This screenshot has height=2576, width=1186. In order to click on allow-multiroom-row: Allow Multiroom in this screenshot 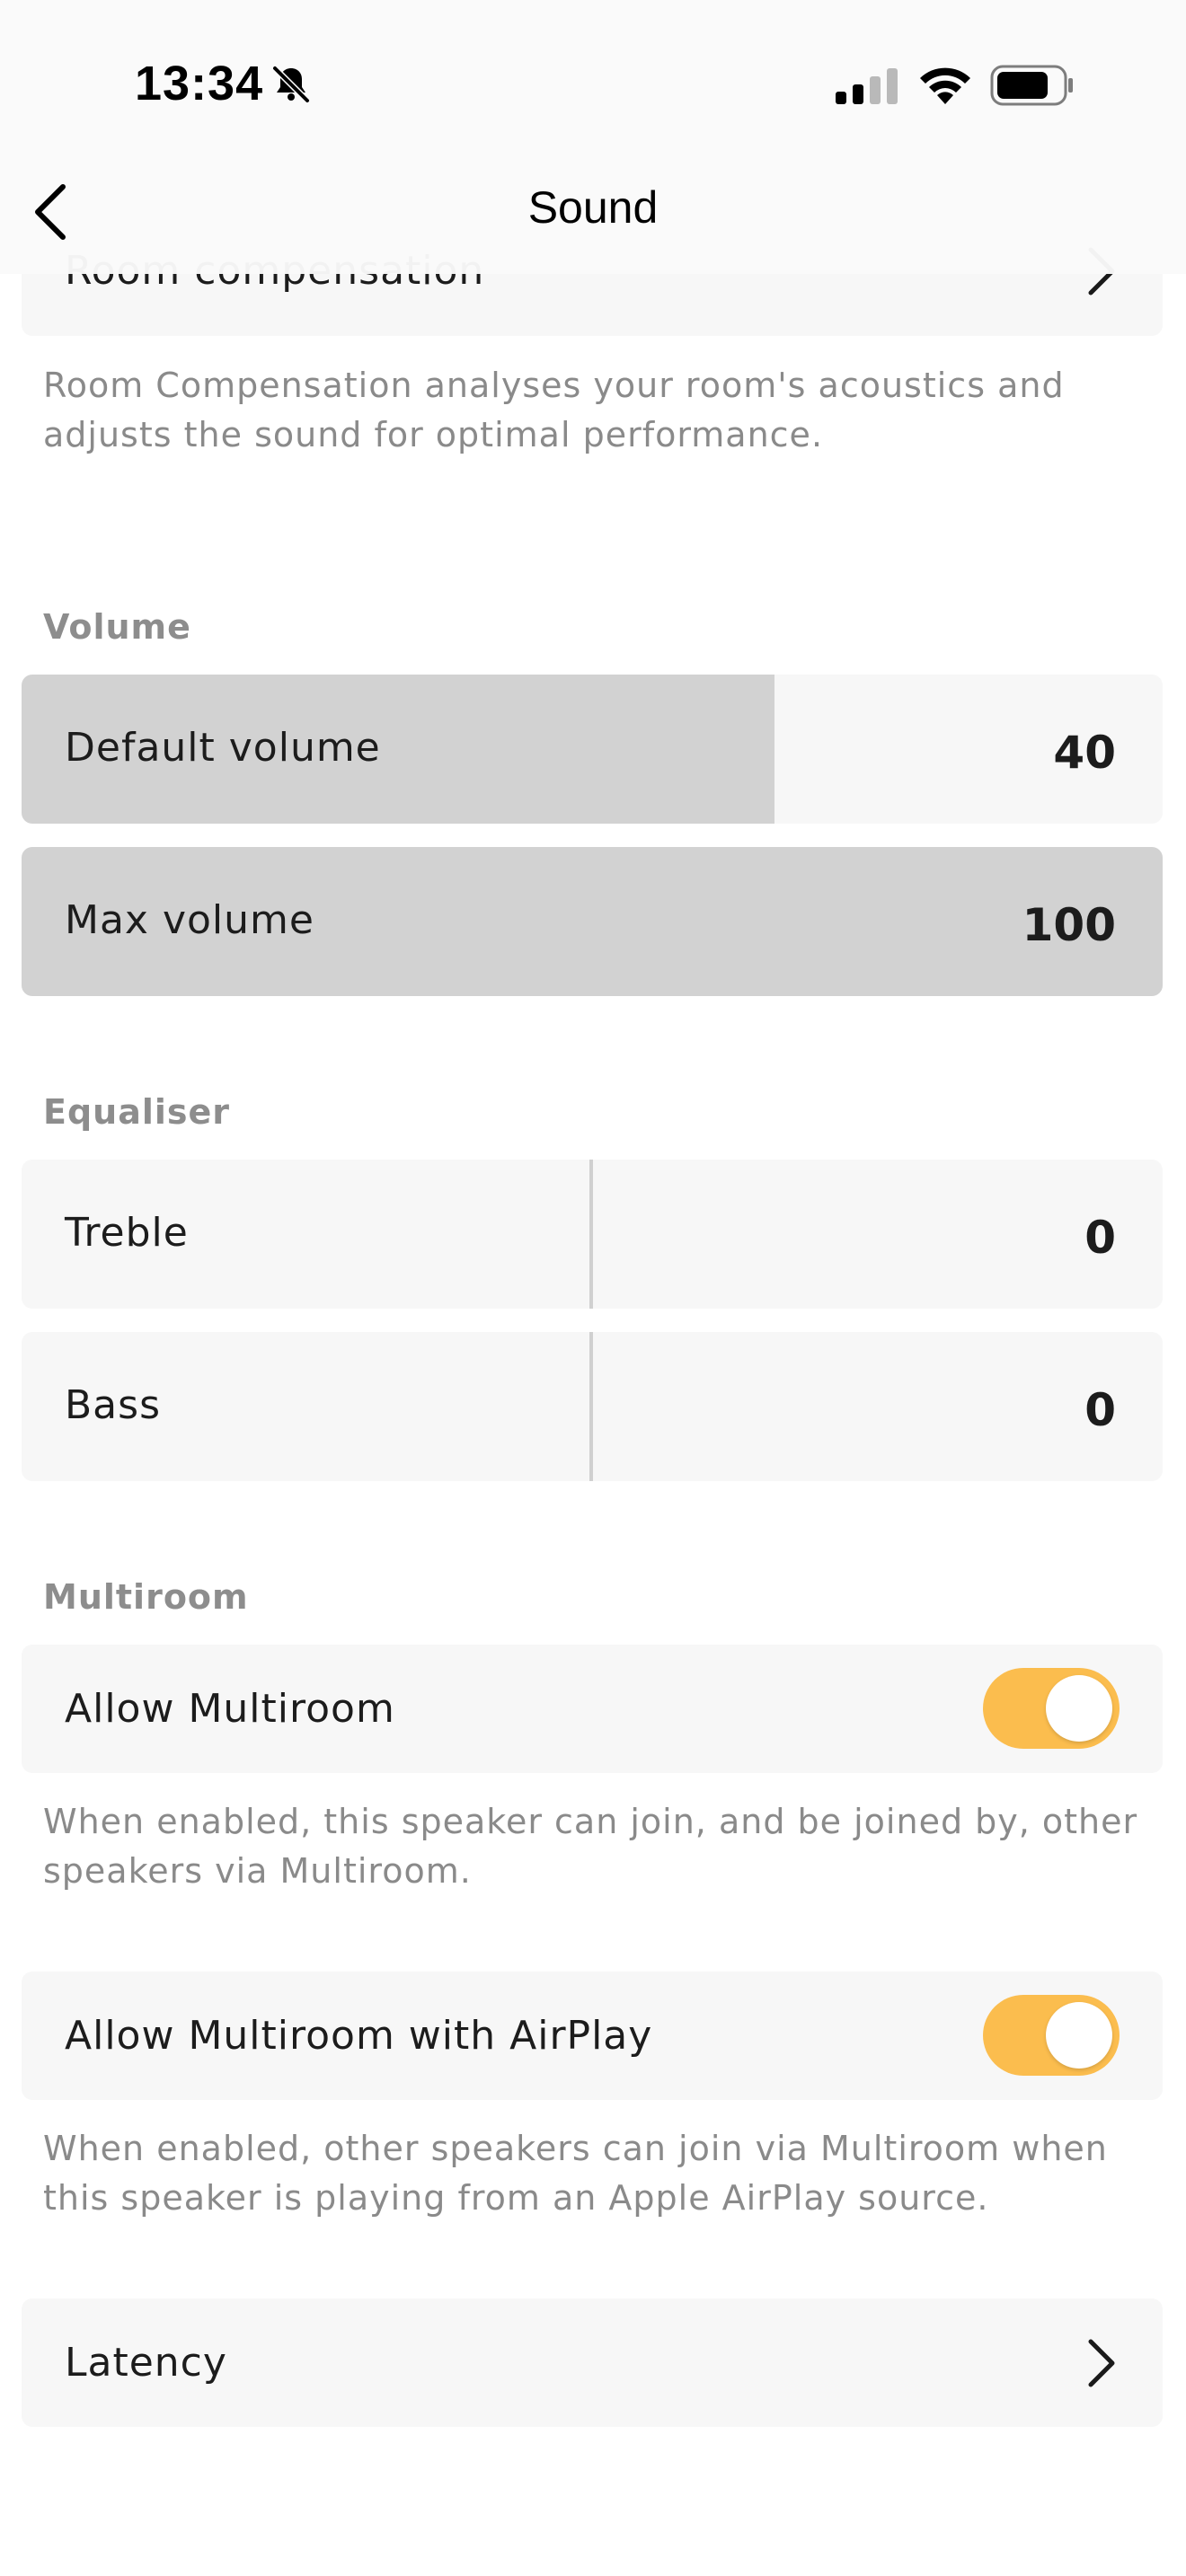, I will do `click(592, 1709)`.